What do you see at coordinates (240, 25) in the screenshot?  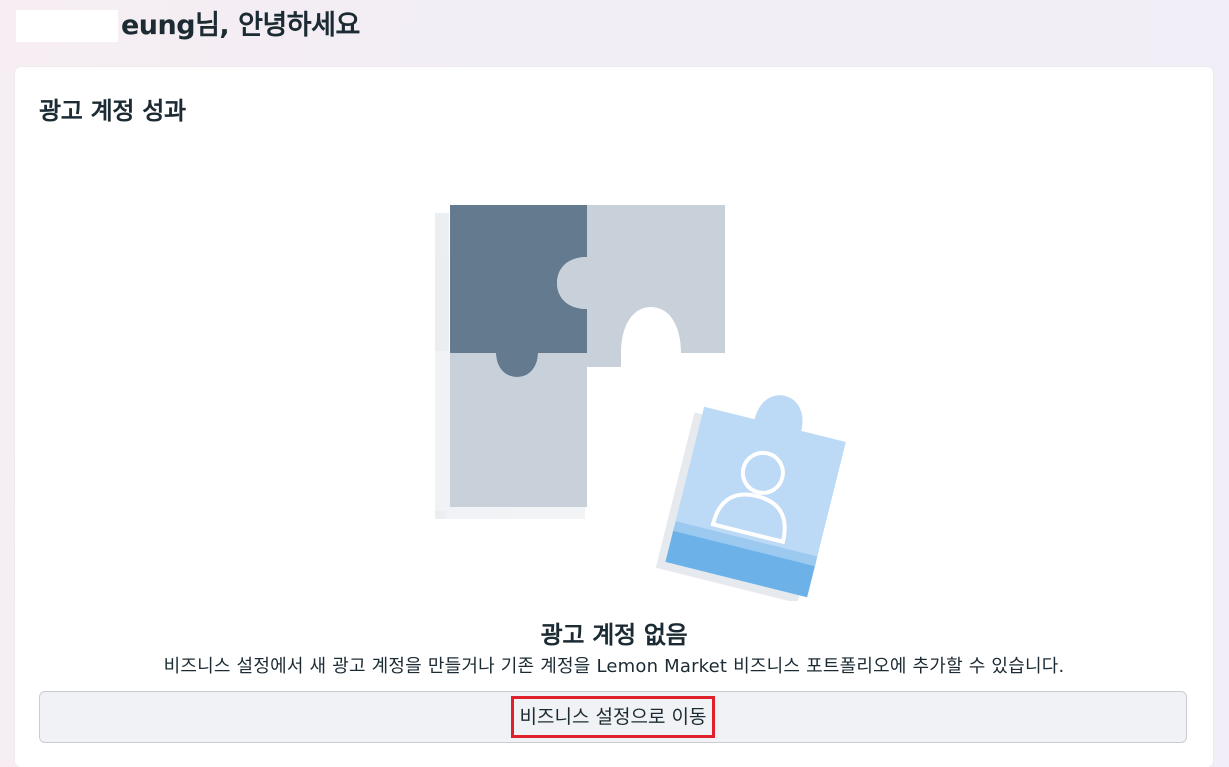 I see `greeting-text: eung님, 안녕하세요` at bounding box center [240, 25].